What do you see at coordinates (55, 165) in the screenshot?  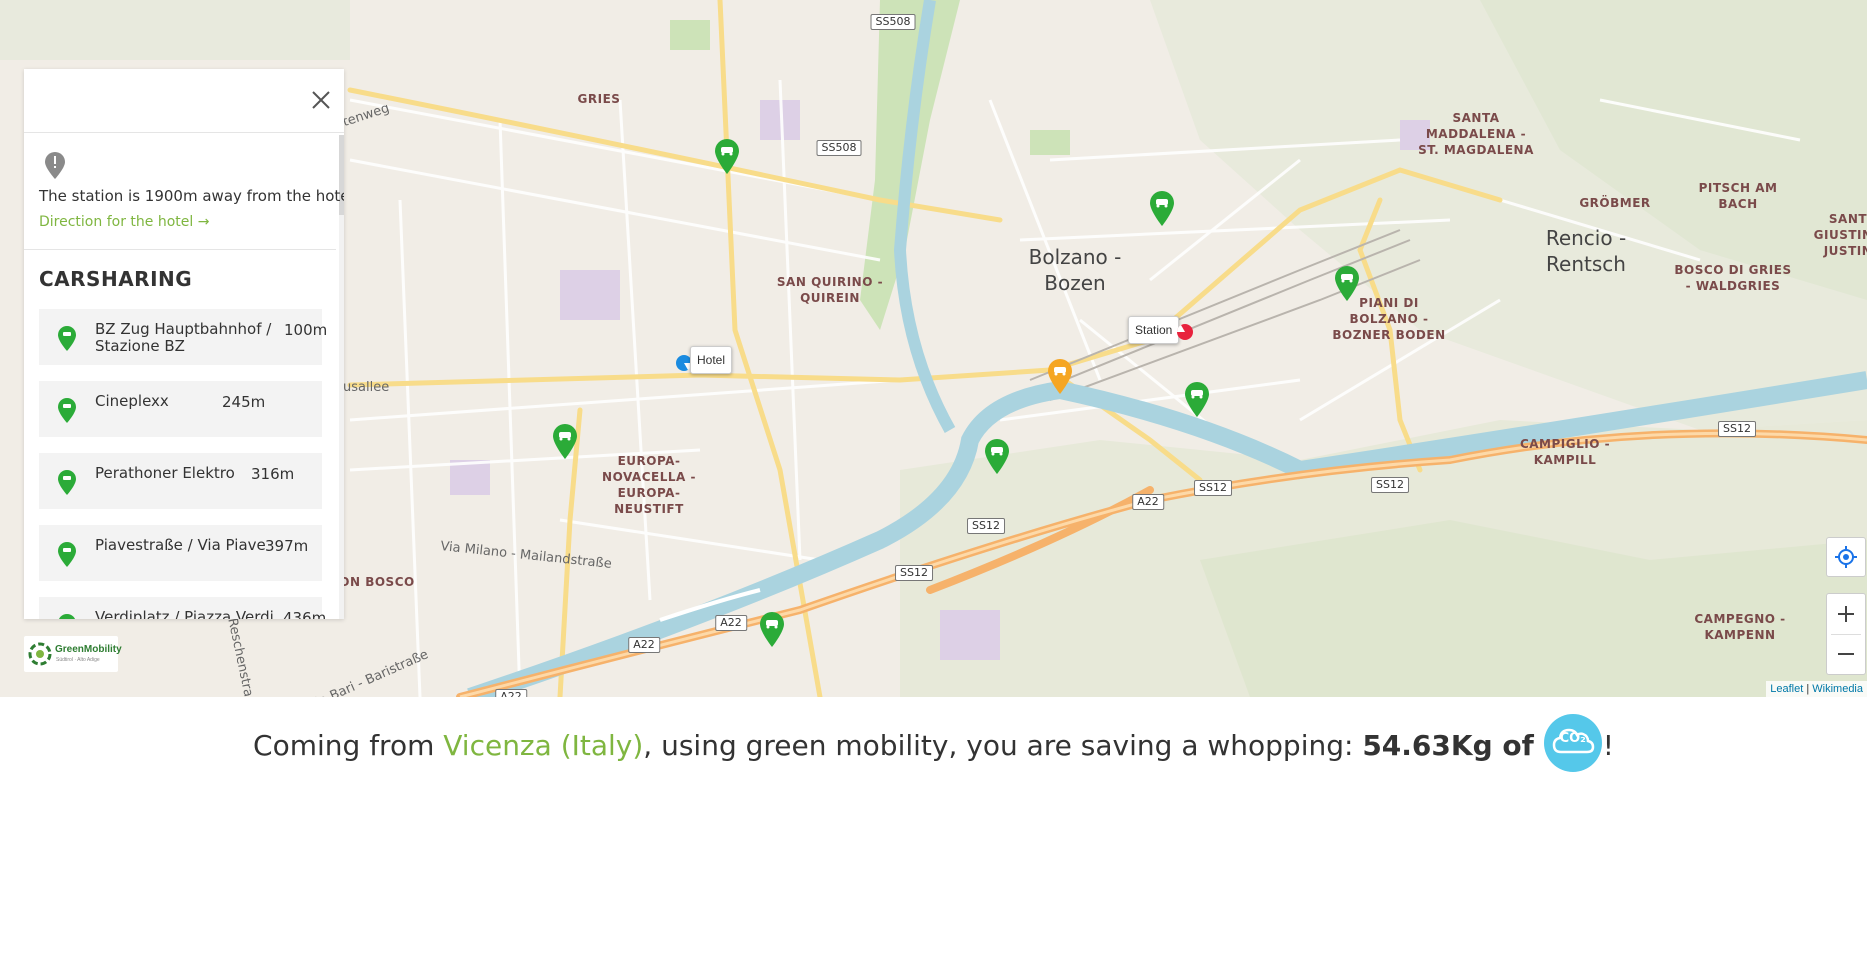 I see `exclamation-pin-icon` at bounding box center [55, 165].